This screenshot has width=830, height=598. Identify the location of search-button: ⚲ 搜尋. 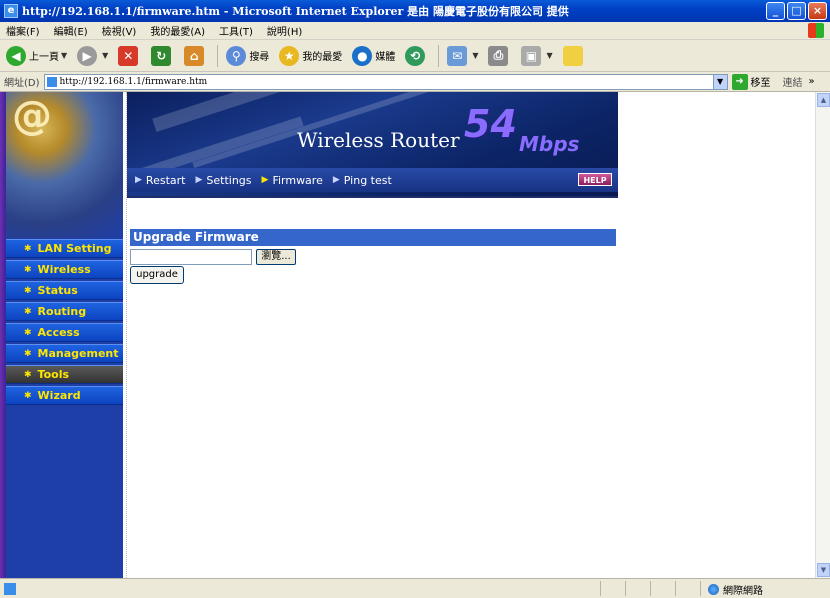
(248, 55).